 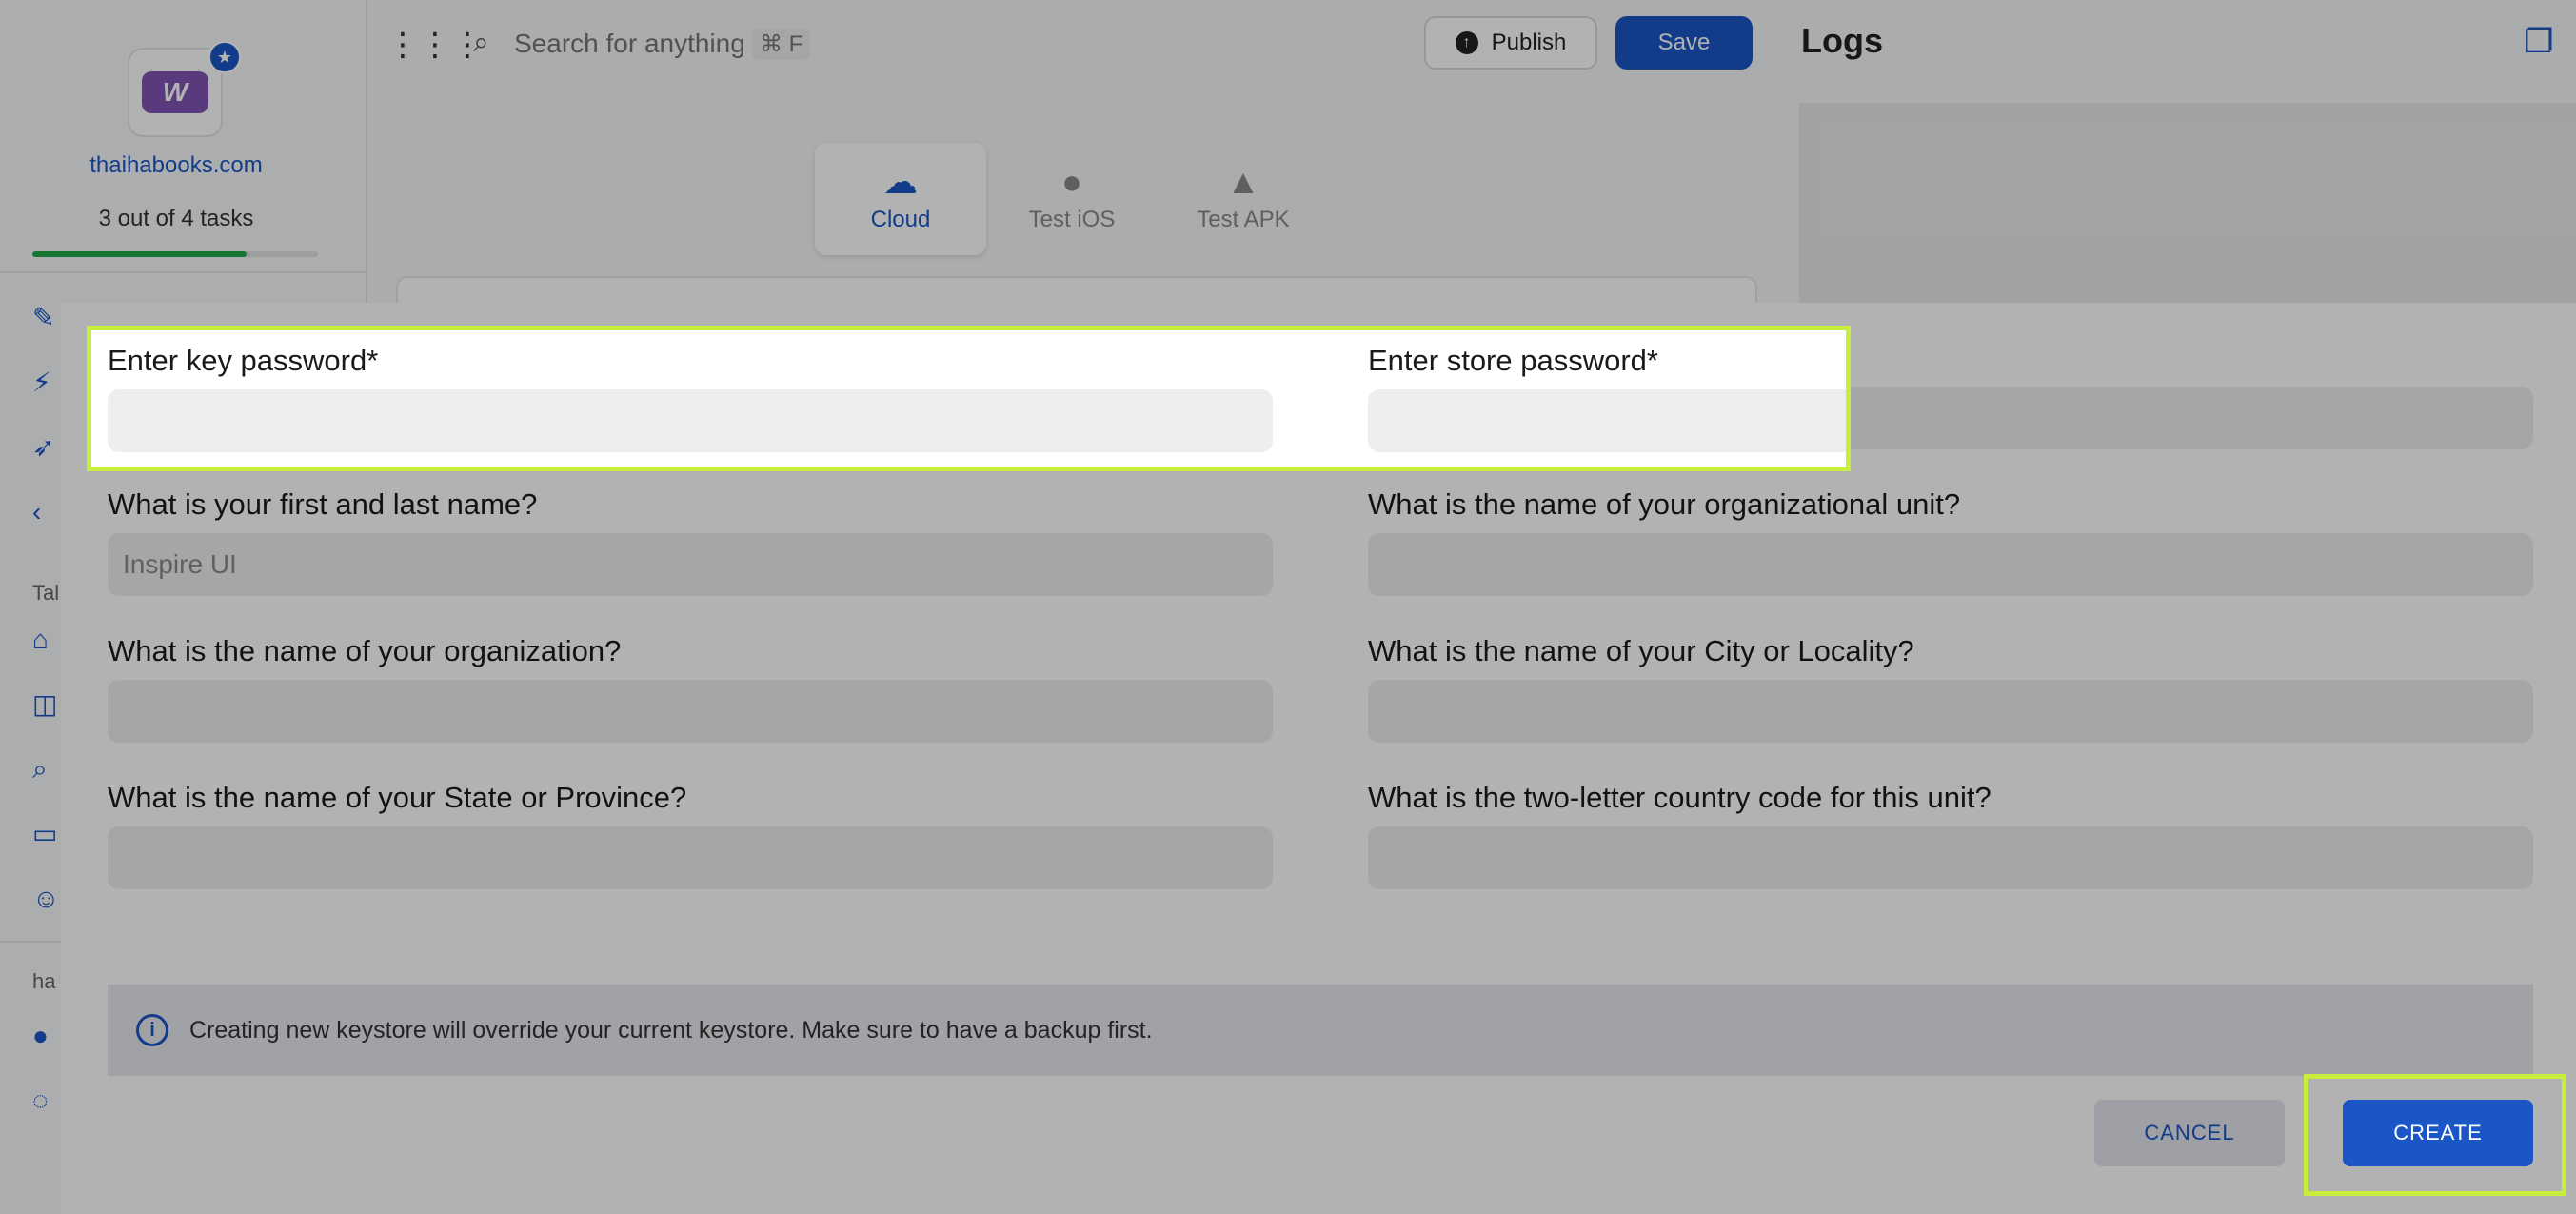 I want to click on state-input, so click(x=690, y=857).